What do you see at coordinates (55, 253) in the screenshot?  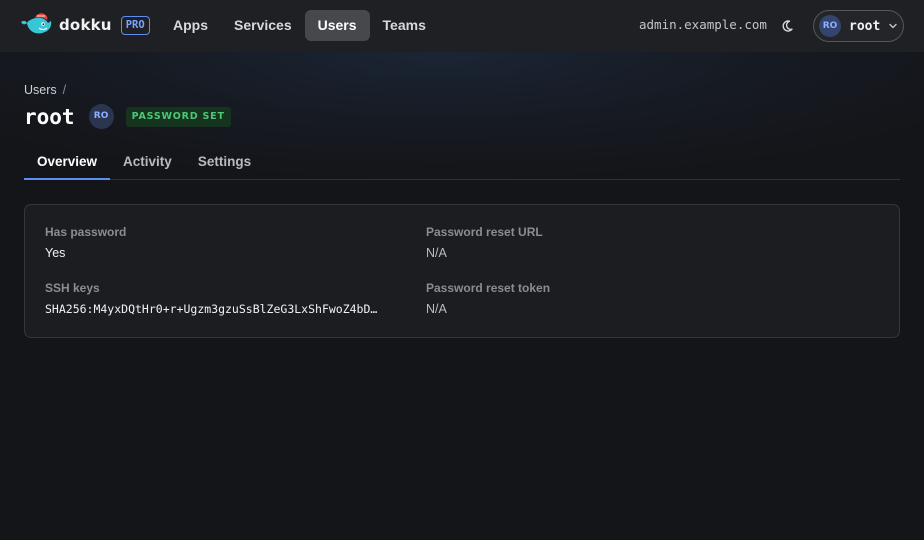 I see `has-password-value: Yes` at bounding box center [55, 253].